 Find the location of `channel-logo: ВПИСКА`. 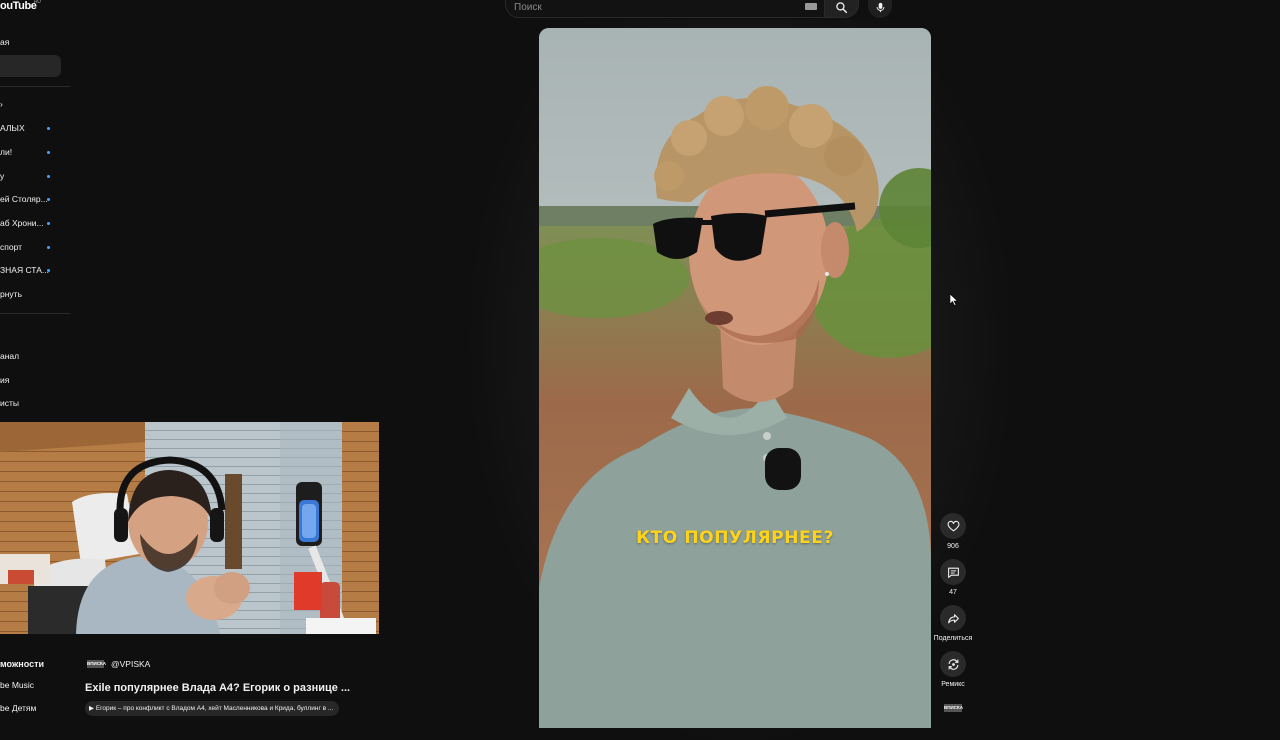

channel-logo: ВПИСКА is located at coordinates (96, 664).